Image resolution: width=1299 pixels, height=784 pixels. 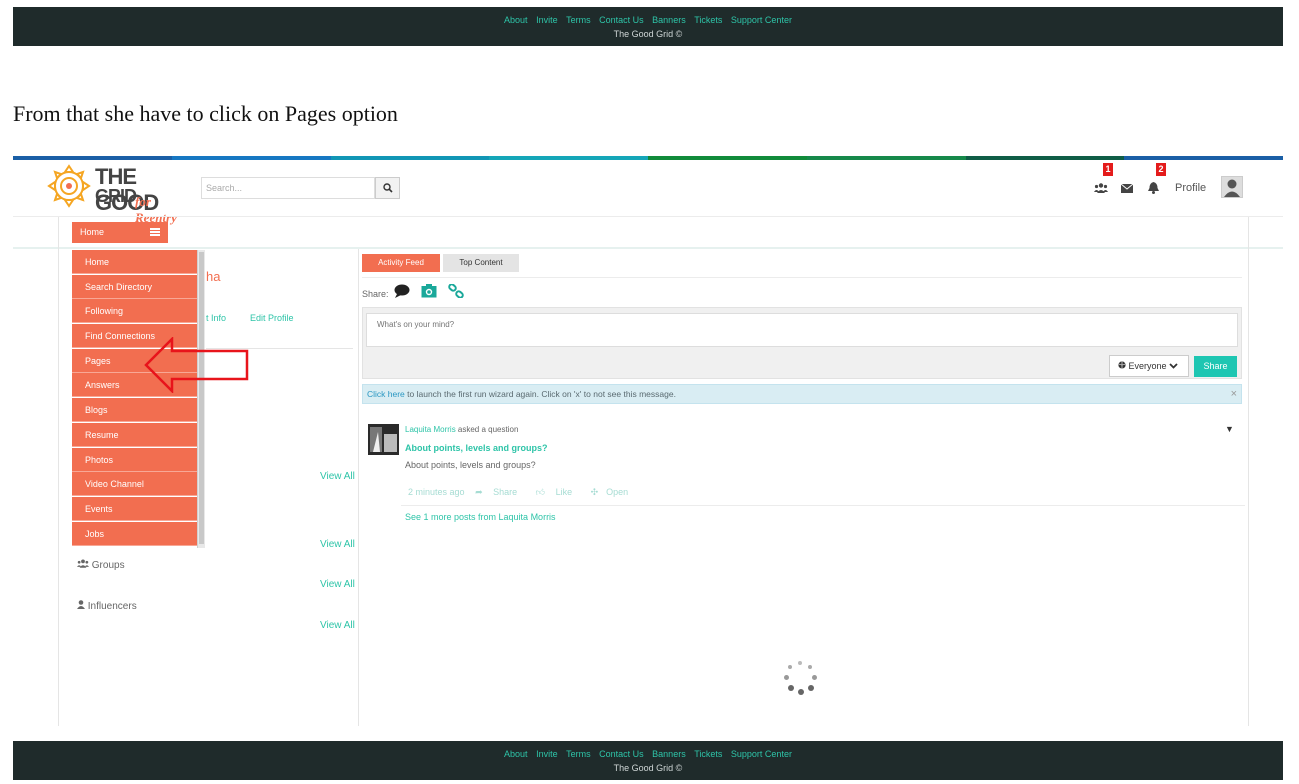 What do you see at coordinates (134, 533) in the screenshot?
I see `menu-item-jobs: Jobs` at bounding box center [134, 533].